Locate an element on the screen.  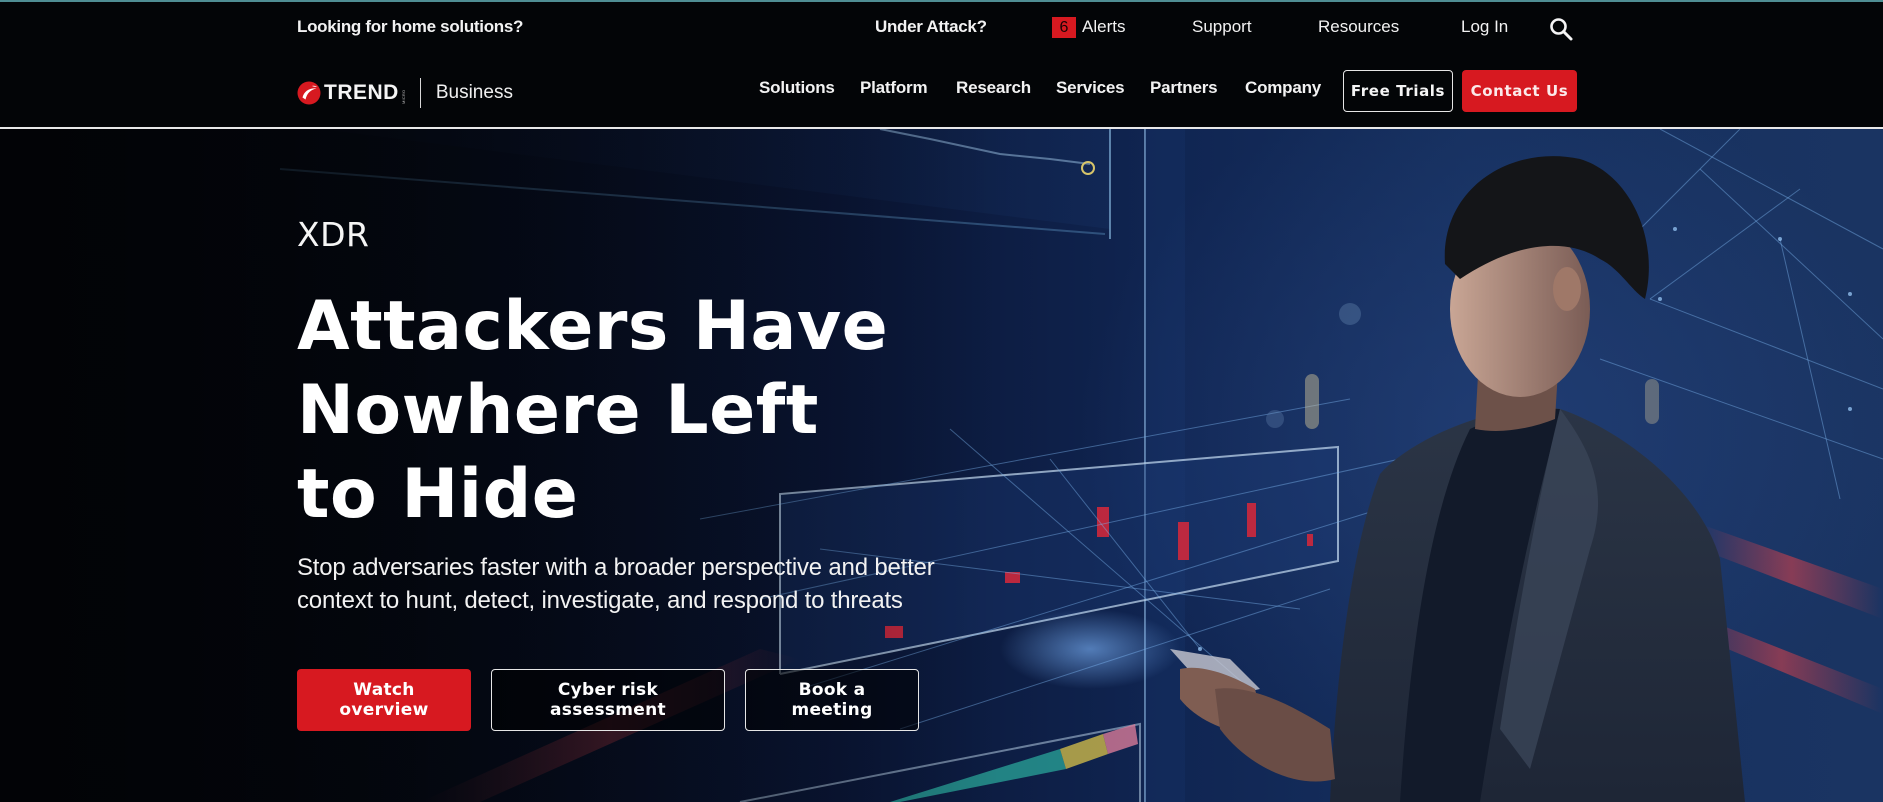
logo-divider is located at coordinates (420, 93).